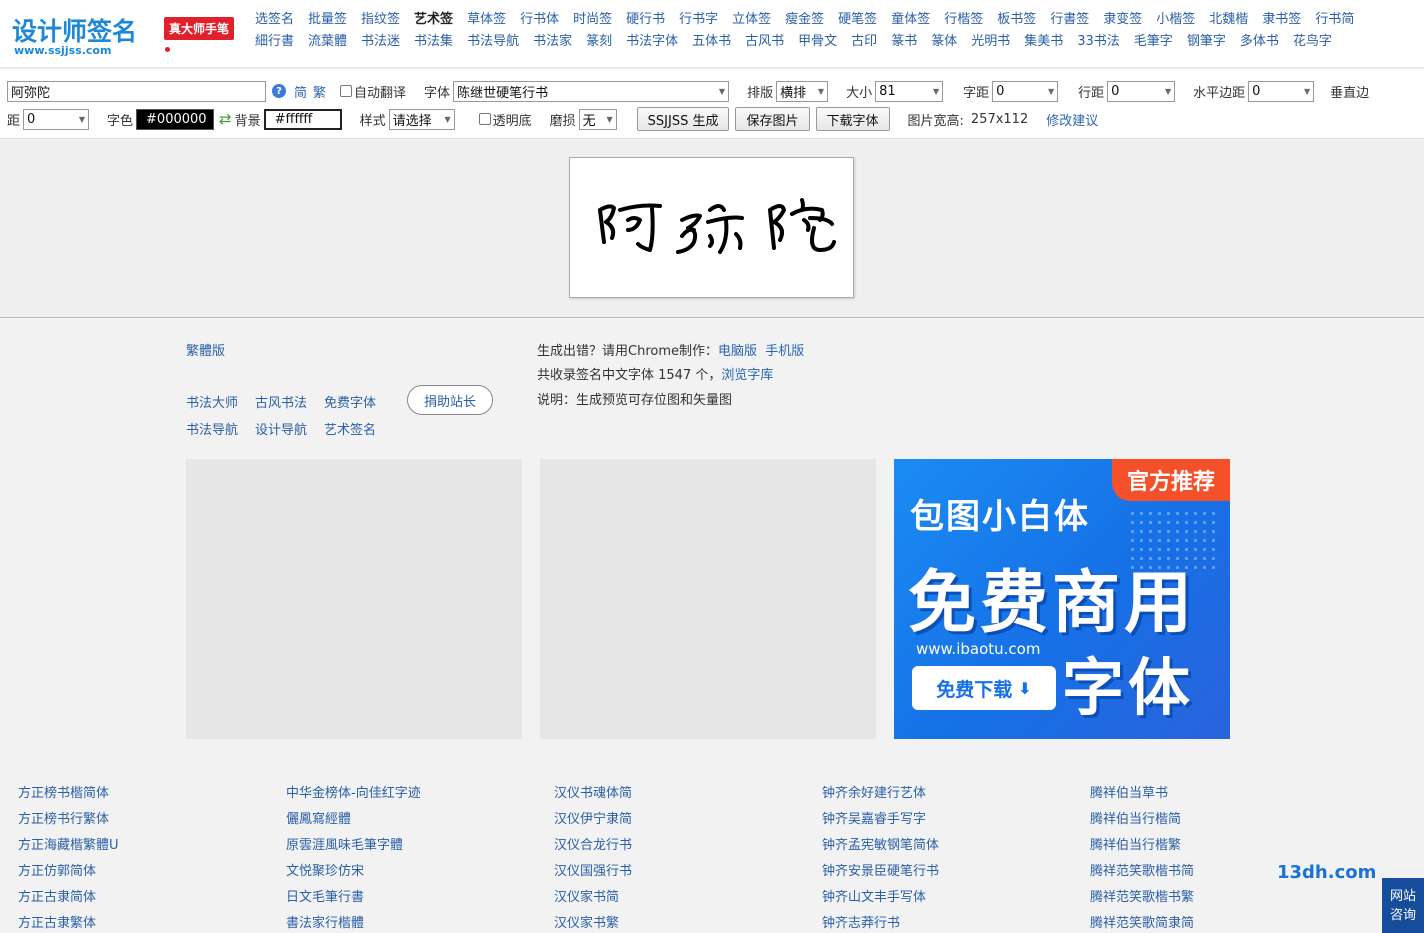  Describe the element at coordinates (346, 91) in the screenshot. I see `auto-translate-checkbox` at that location.